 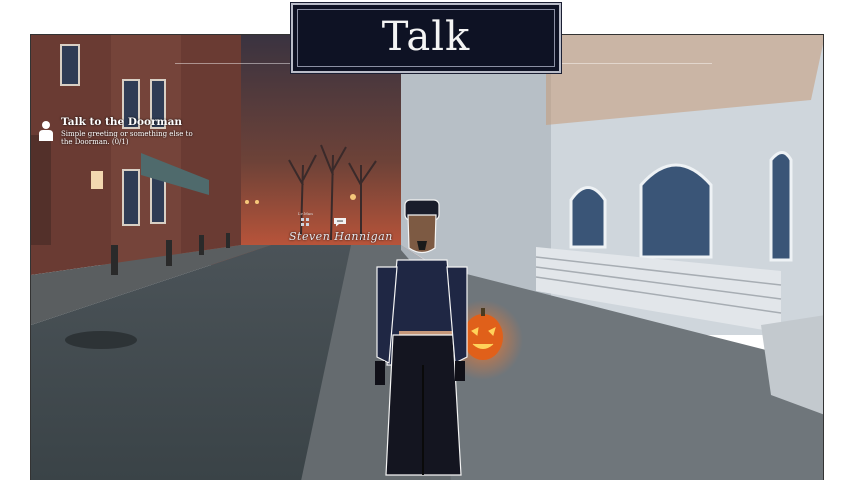 I want to click on pumpkin, so click(x=483, y=337).